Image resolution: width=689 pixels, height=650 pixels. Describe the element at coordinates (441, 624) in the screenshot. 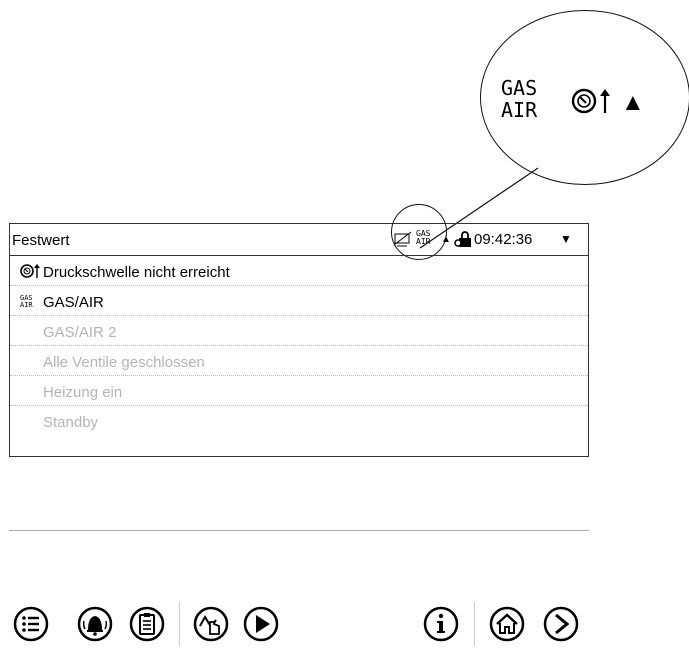

I see `info-icon` at that location.